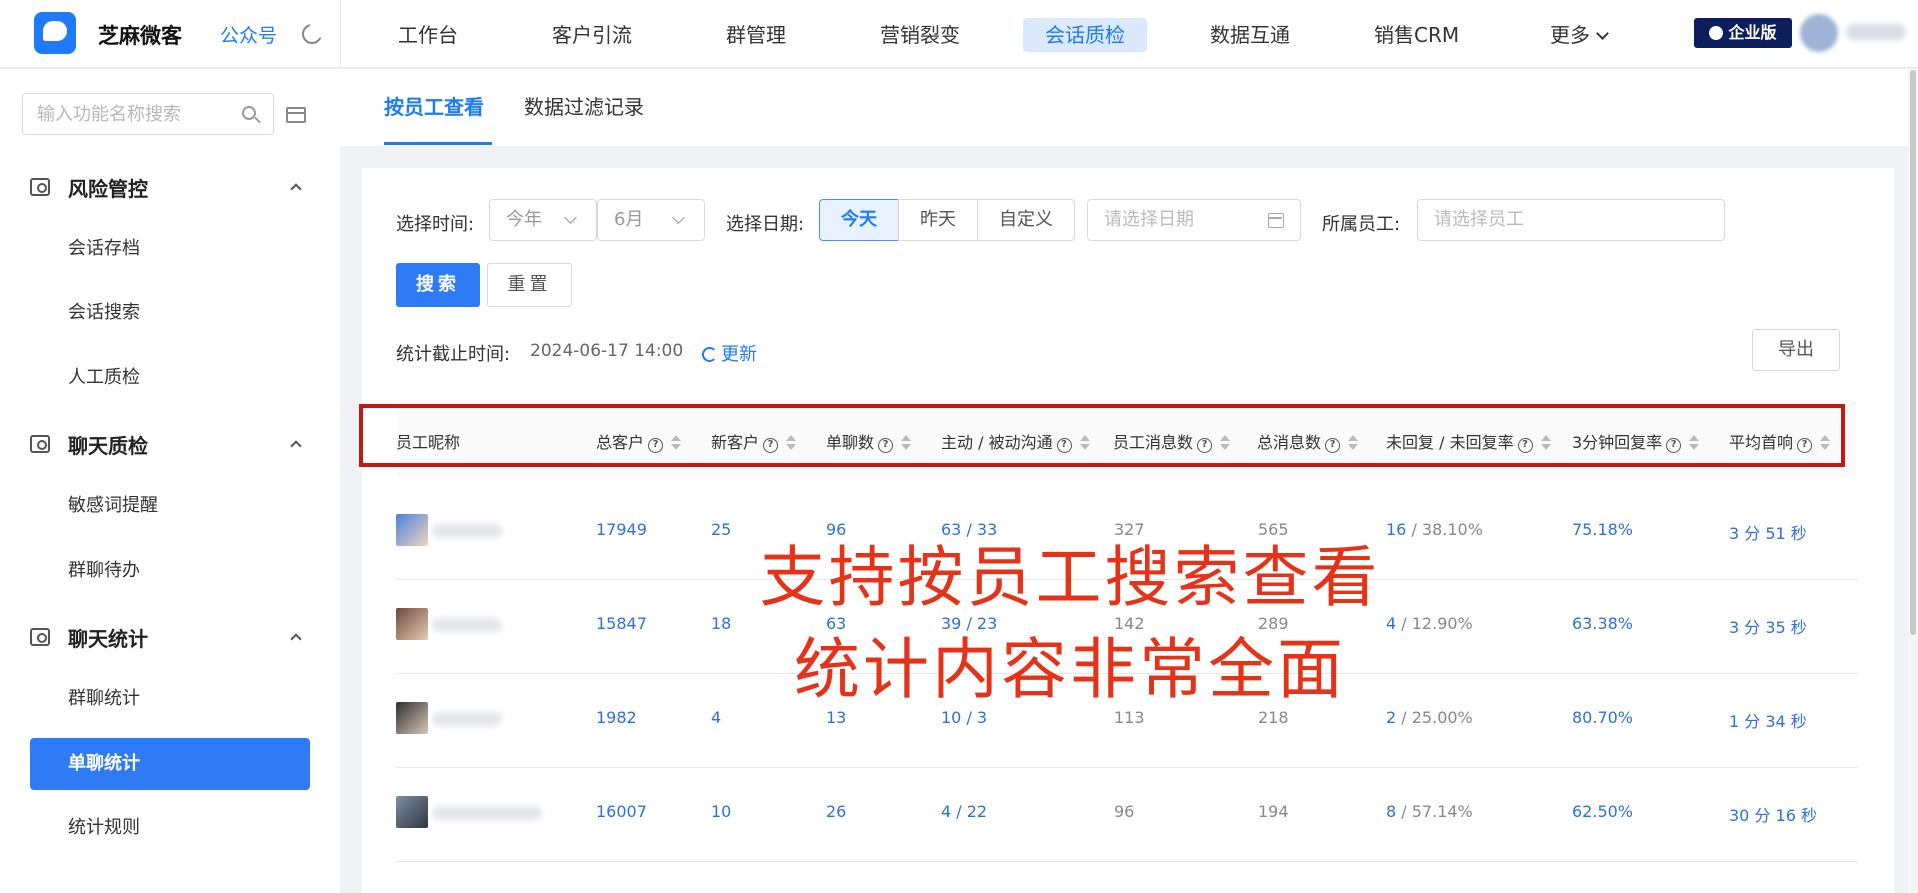 The width and height of the screenshot is (1918, 893). Describe the element at coordinates (1602, 623) in the screenshot. I see `cell-3min-reply-rate: 63.38%` at that location.